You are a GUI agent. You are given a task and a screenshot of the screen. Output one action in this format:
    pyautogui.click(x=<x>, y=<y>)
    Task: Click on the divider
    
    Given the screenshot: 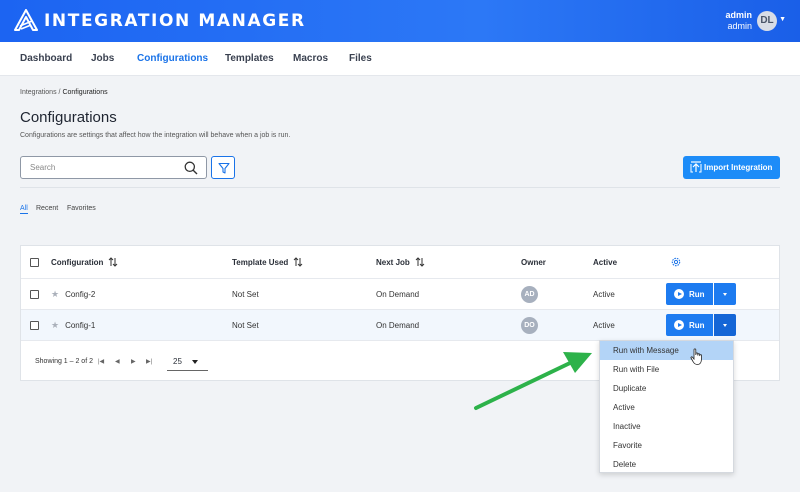 What is the action you would take?
    pyautogui.click(x=400, y=187)
    